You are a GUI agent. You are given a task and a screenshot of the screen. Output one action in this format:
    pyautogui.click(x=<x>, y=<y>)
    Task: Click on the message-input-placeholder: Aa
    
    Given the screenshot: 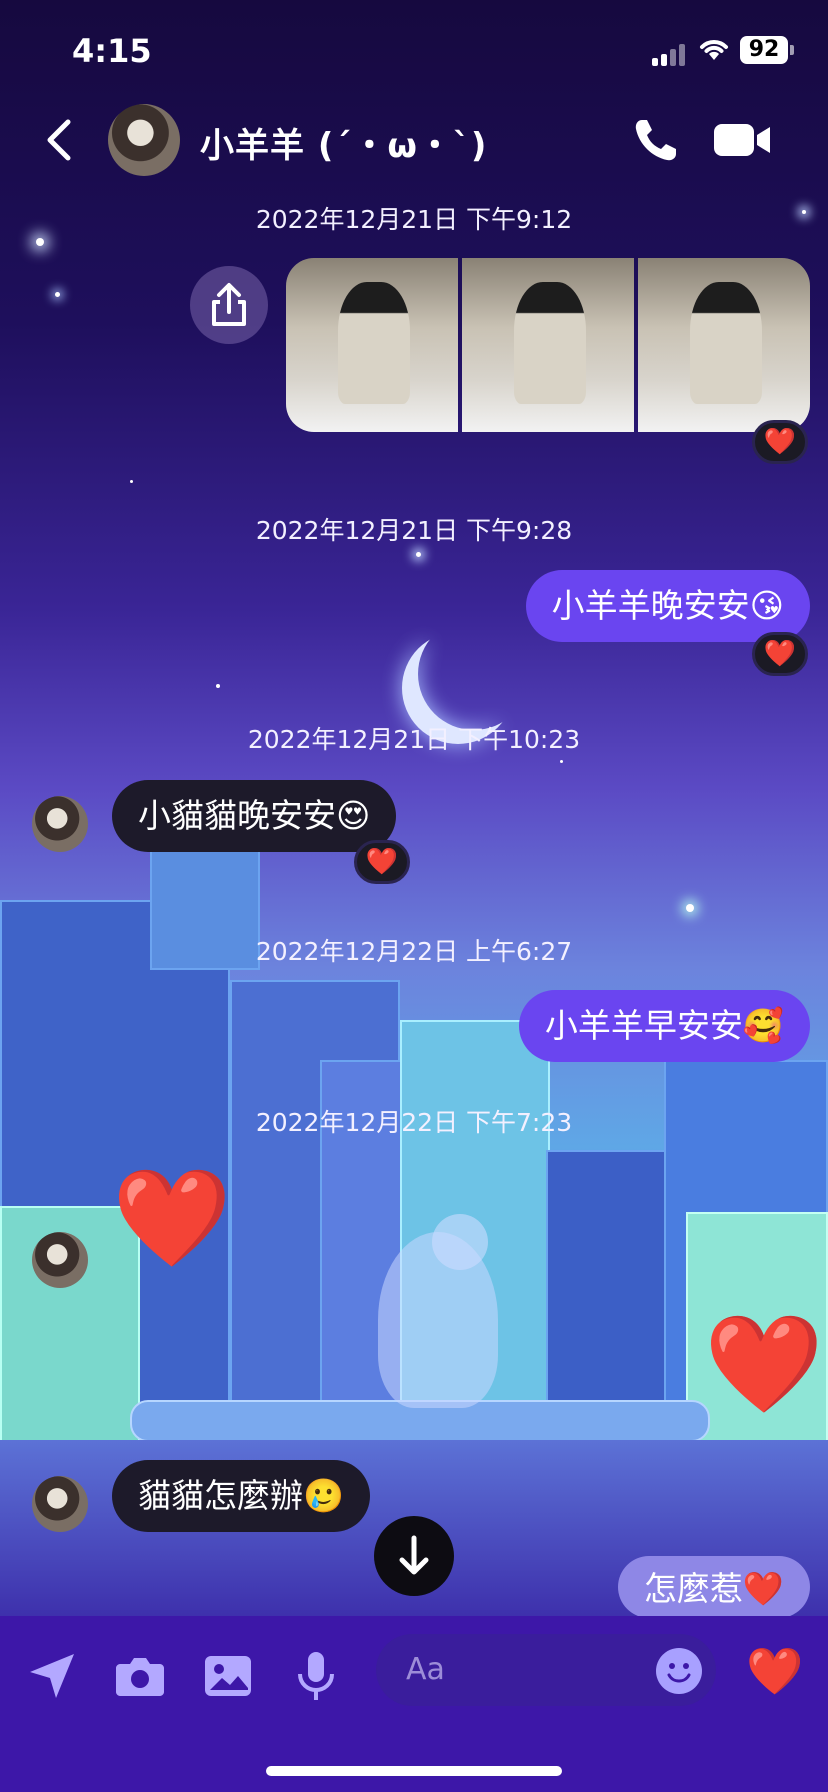 What is the action you would take?
    pyautogui.click(x=425, y=1669)
    